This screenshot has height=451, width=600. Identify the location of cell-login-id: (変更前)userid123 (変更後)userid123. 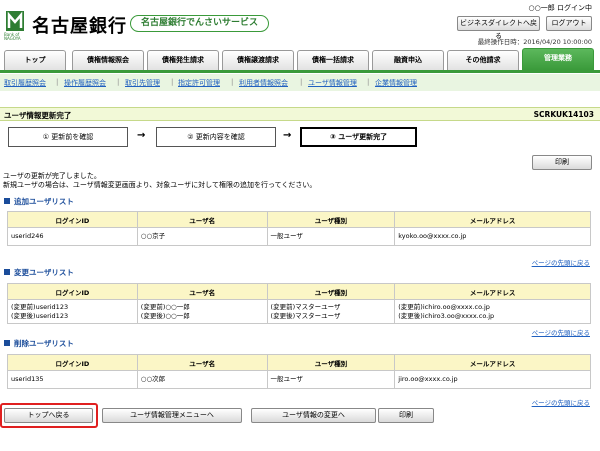
(72, 311).